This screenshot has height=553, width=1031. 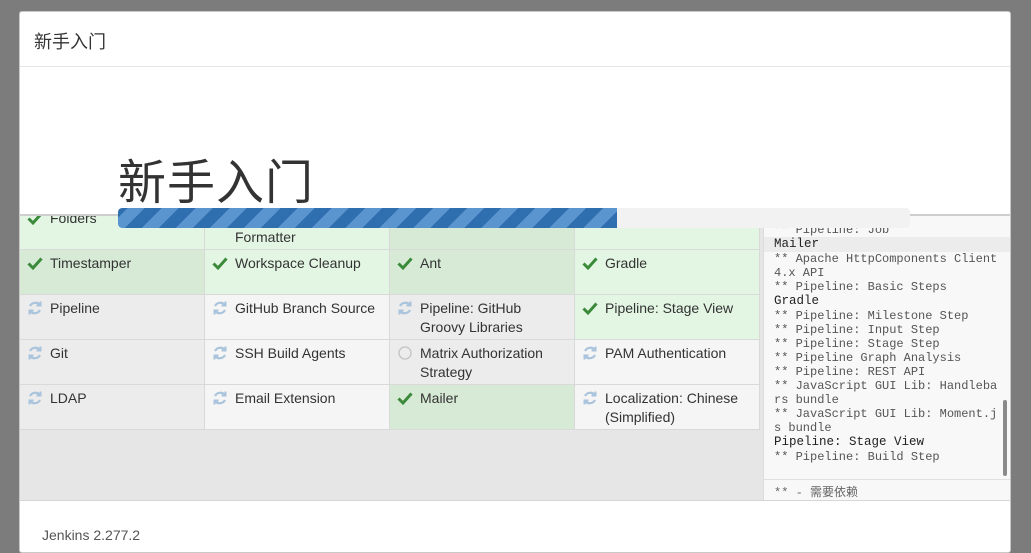 I want to click on plugin-name: Matrix Authorization Strategy, so click(x=481, y=362).